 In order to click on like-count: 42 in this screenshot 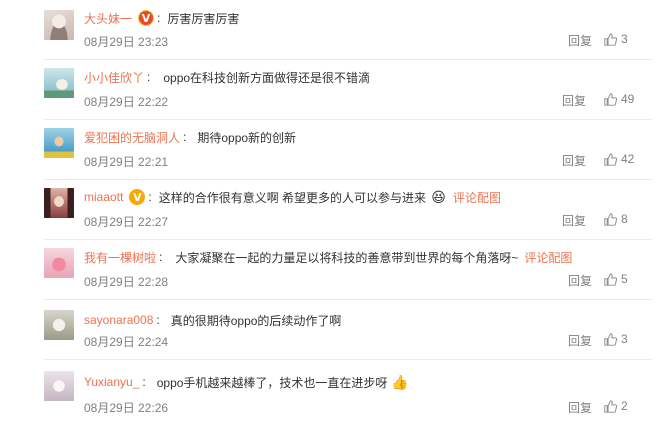, I will do `click(628, 159)`.